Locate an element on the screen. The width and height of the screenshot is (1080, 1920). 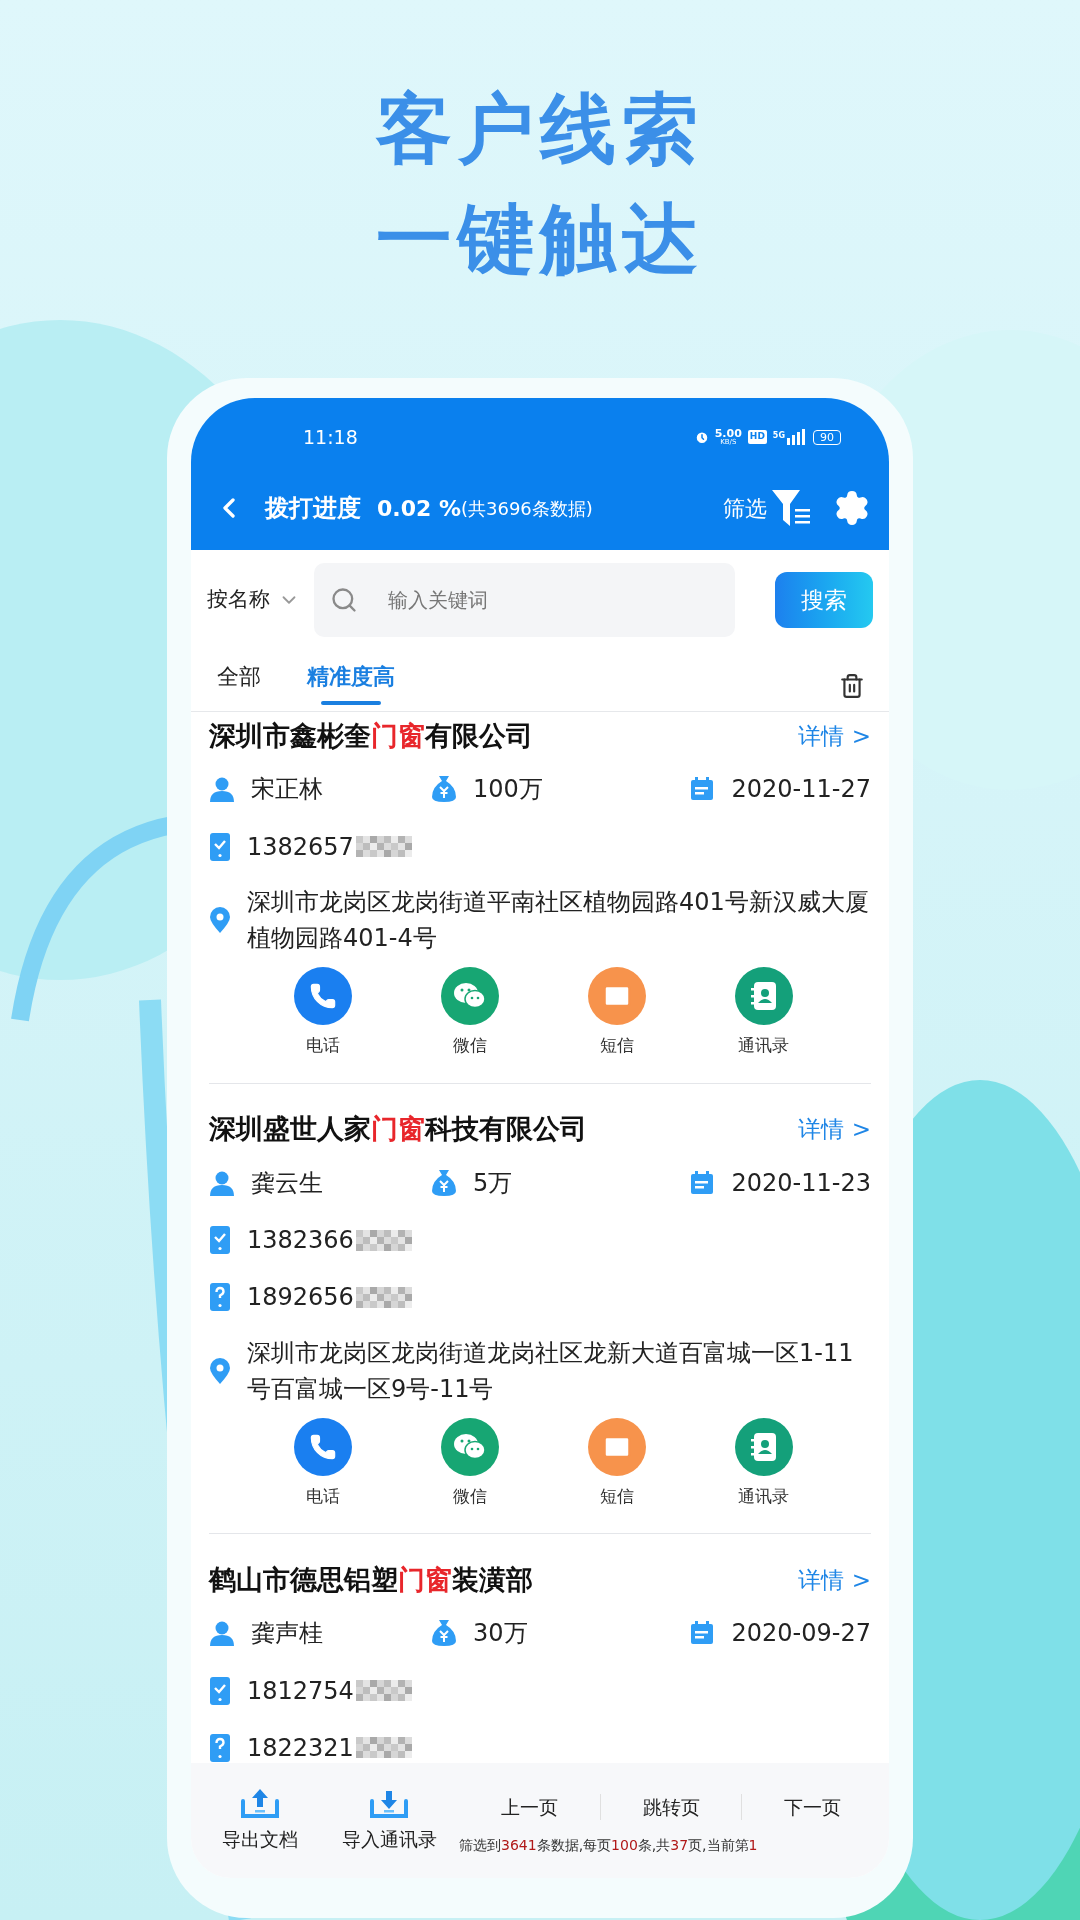
date-text: 2020-11-23 is located at coordinates (801, 1183).